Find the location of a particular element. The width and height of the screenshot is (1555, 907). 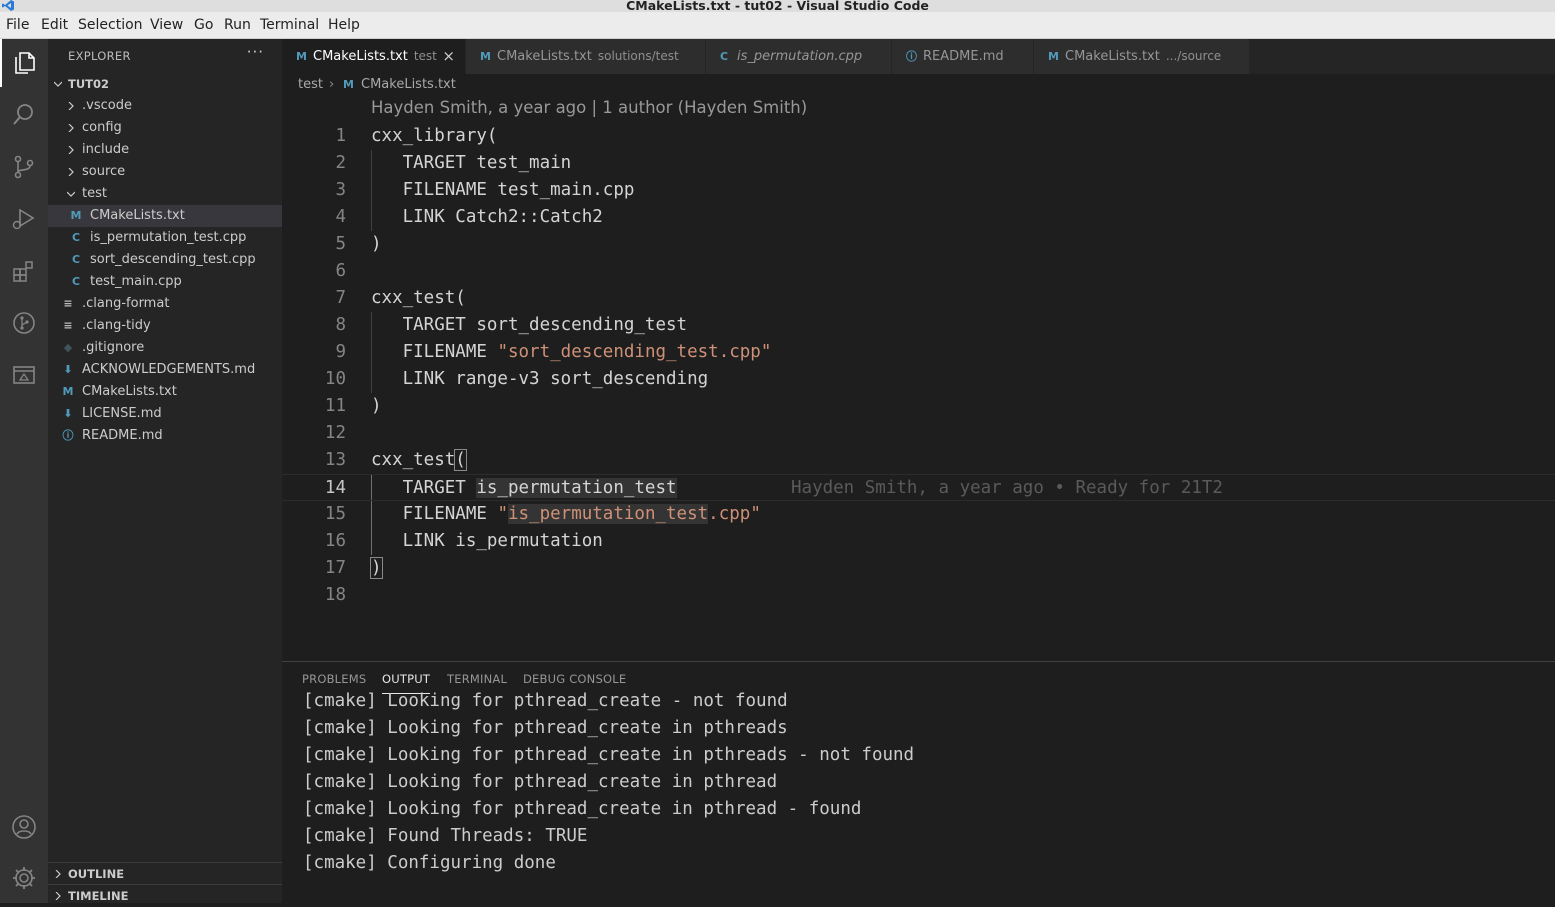

more-actions-icon: ··· is located at coordinates (255, 52).